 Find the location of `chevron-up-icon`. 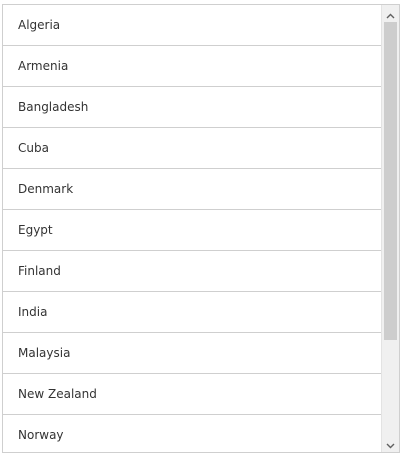

chevron-up-icon is located at coordinates (390, 14).